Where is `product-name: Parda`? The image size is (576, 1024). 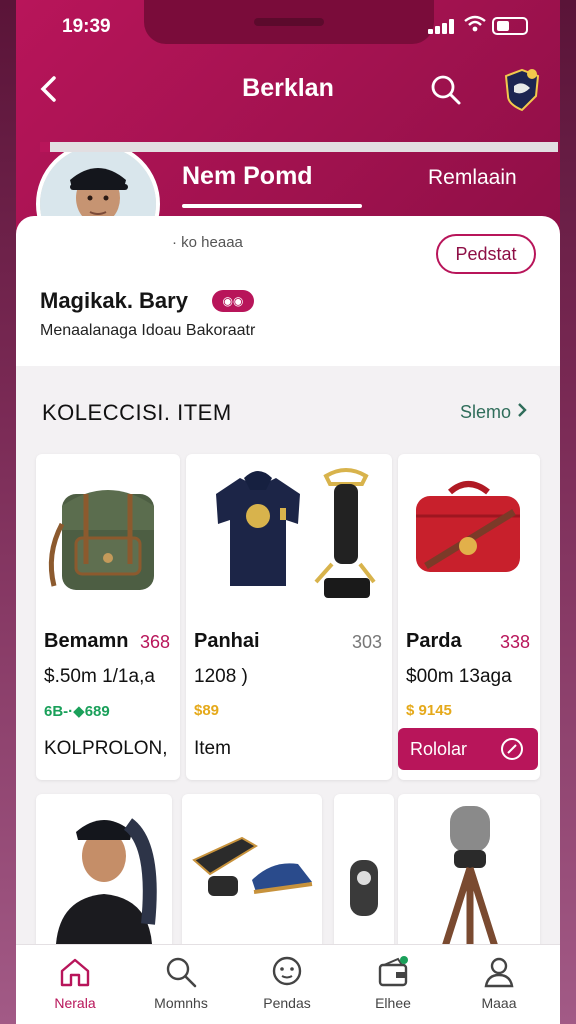 product-name: Parda is located at coordinates (434, 641).